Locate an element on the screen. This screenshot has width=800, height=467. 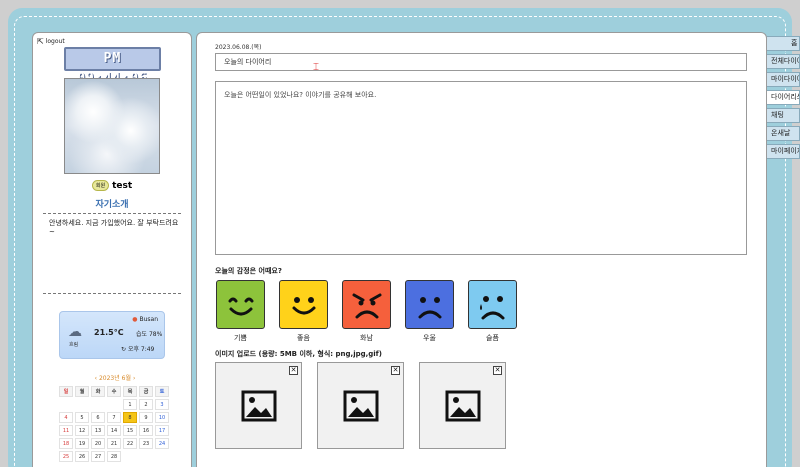
emotion-name: 슬픔 is located at coordinates (492, 338).